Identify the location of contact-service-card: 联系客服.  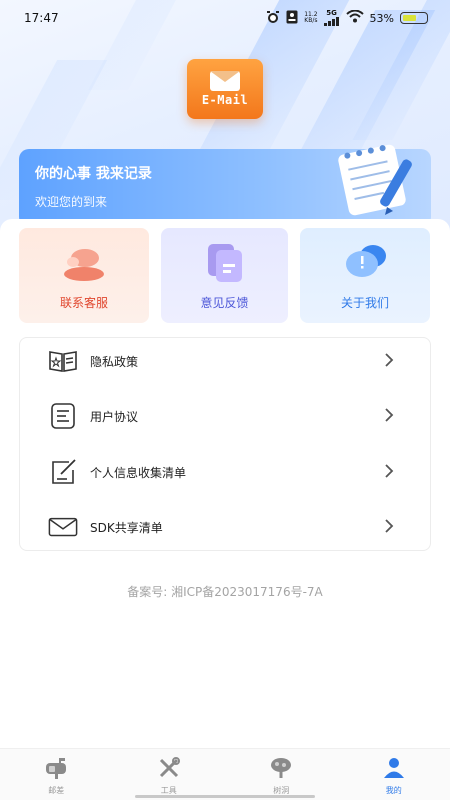
(84, 275).